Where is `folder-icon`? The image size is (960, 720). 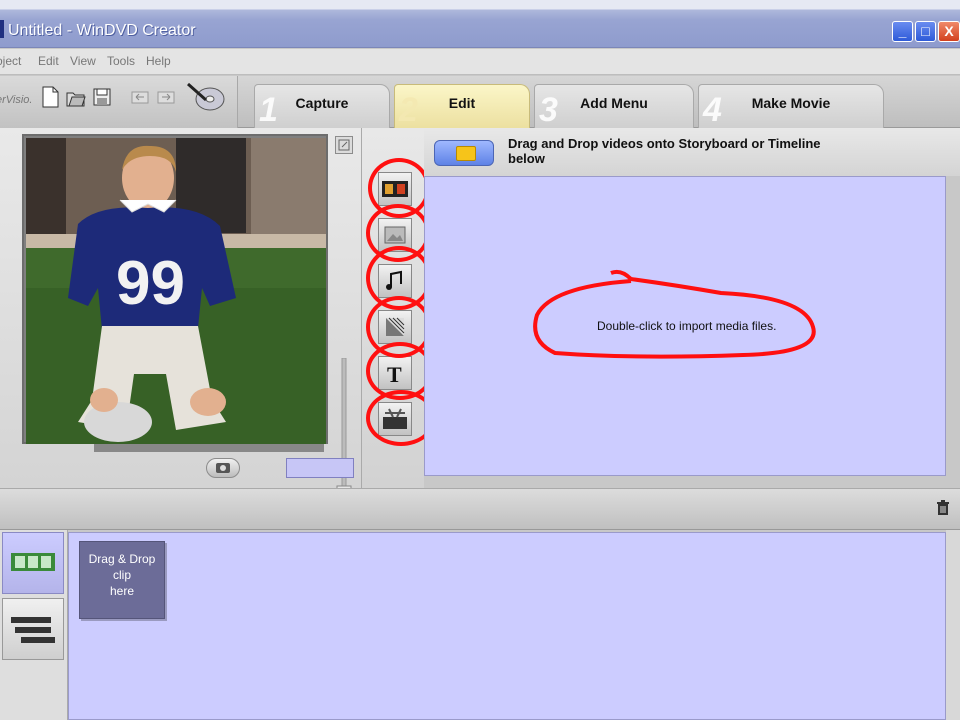
folder-icon is located at coordinates (466, 153).